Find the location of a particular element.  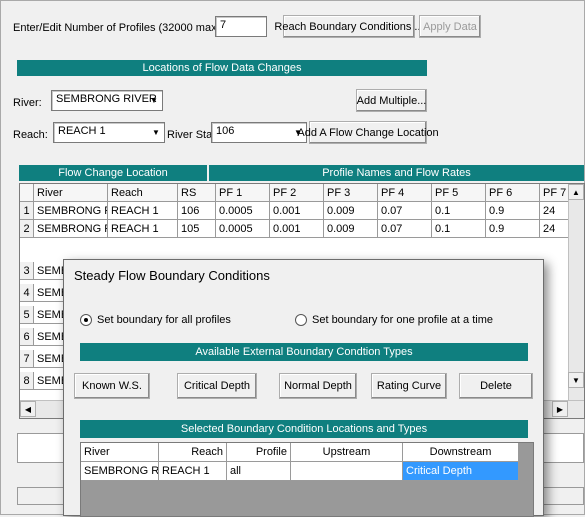

river-select: SEMBRONG RIVER ▼ is located at coordinates (107, 100).